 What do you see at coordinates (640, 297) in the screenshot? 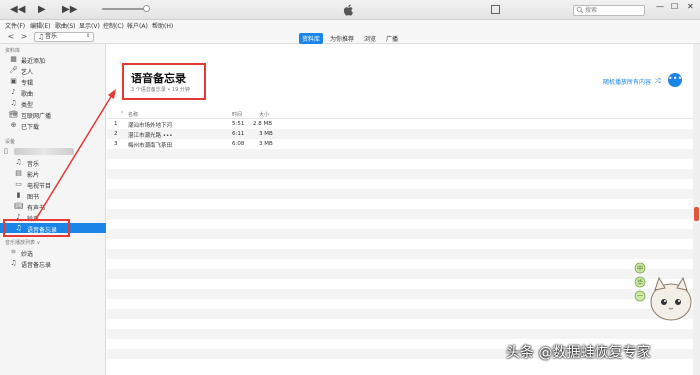
I see `mascot-badge-3: 一` at bounding box center [640, 297].